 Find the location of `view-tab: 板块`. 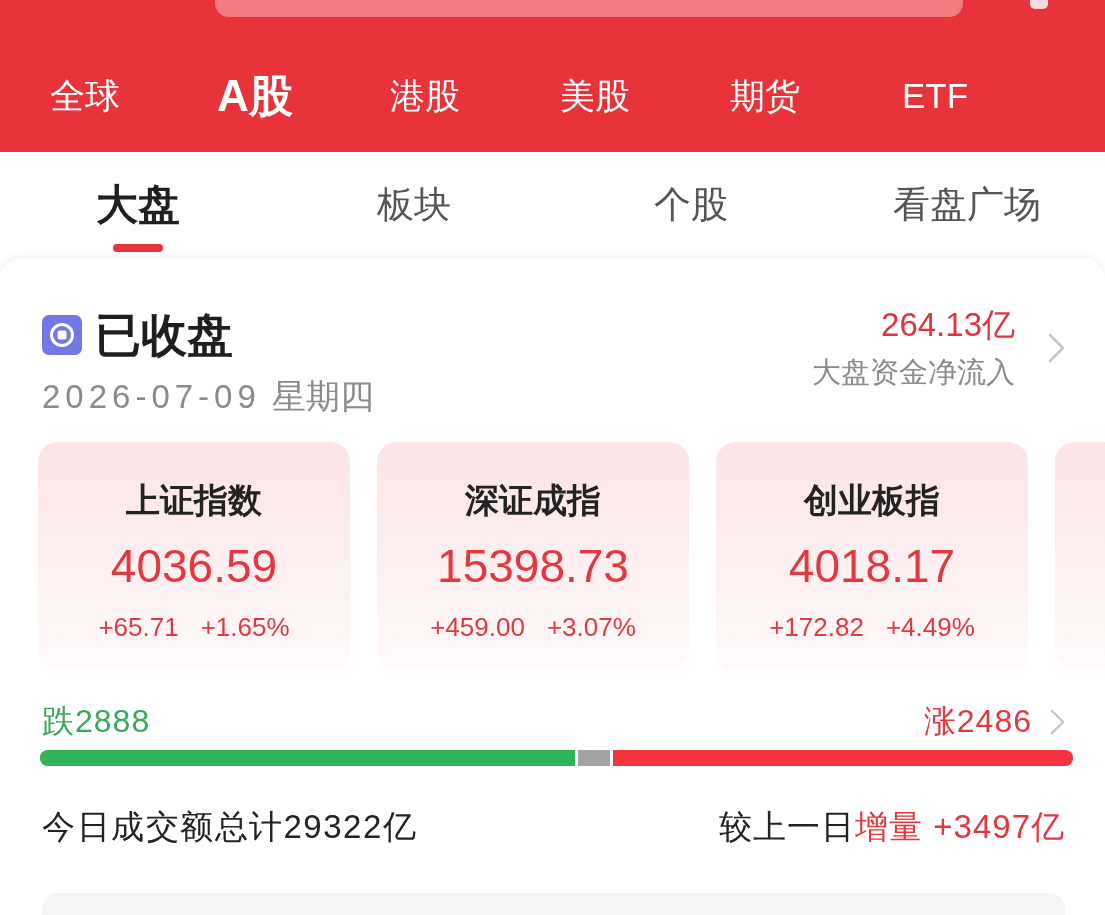

view-tab: 板块 is located at coordinates (414, 205).